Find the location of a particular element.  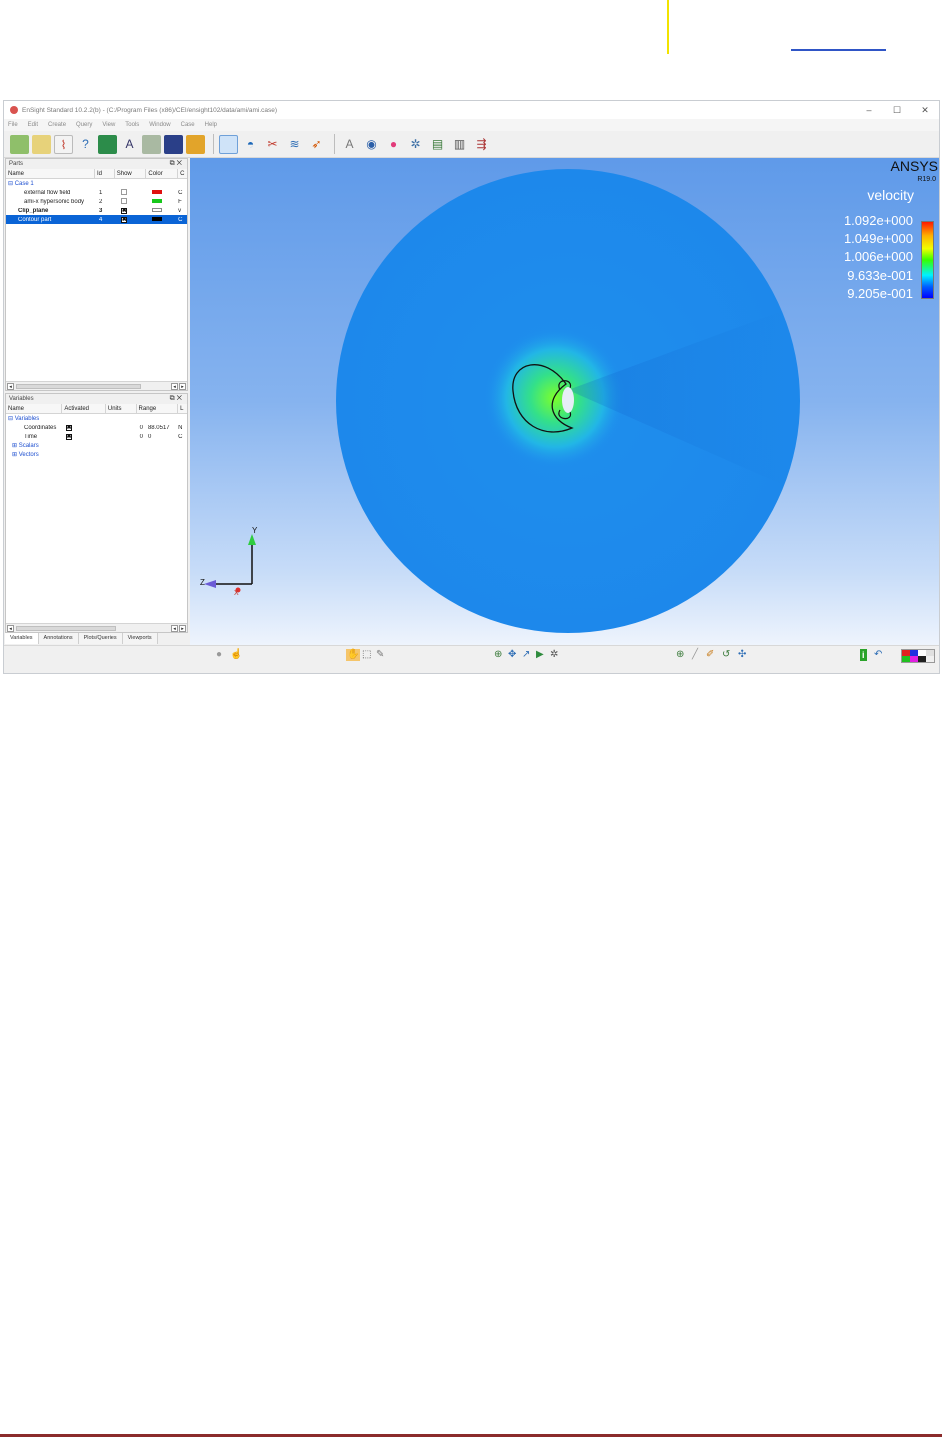

col-show: Show is located at coordinates (131, 173).